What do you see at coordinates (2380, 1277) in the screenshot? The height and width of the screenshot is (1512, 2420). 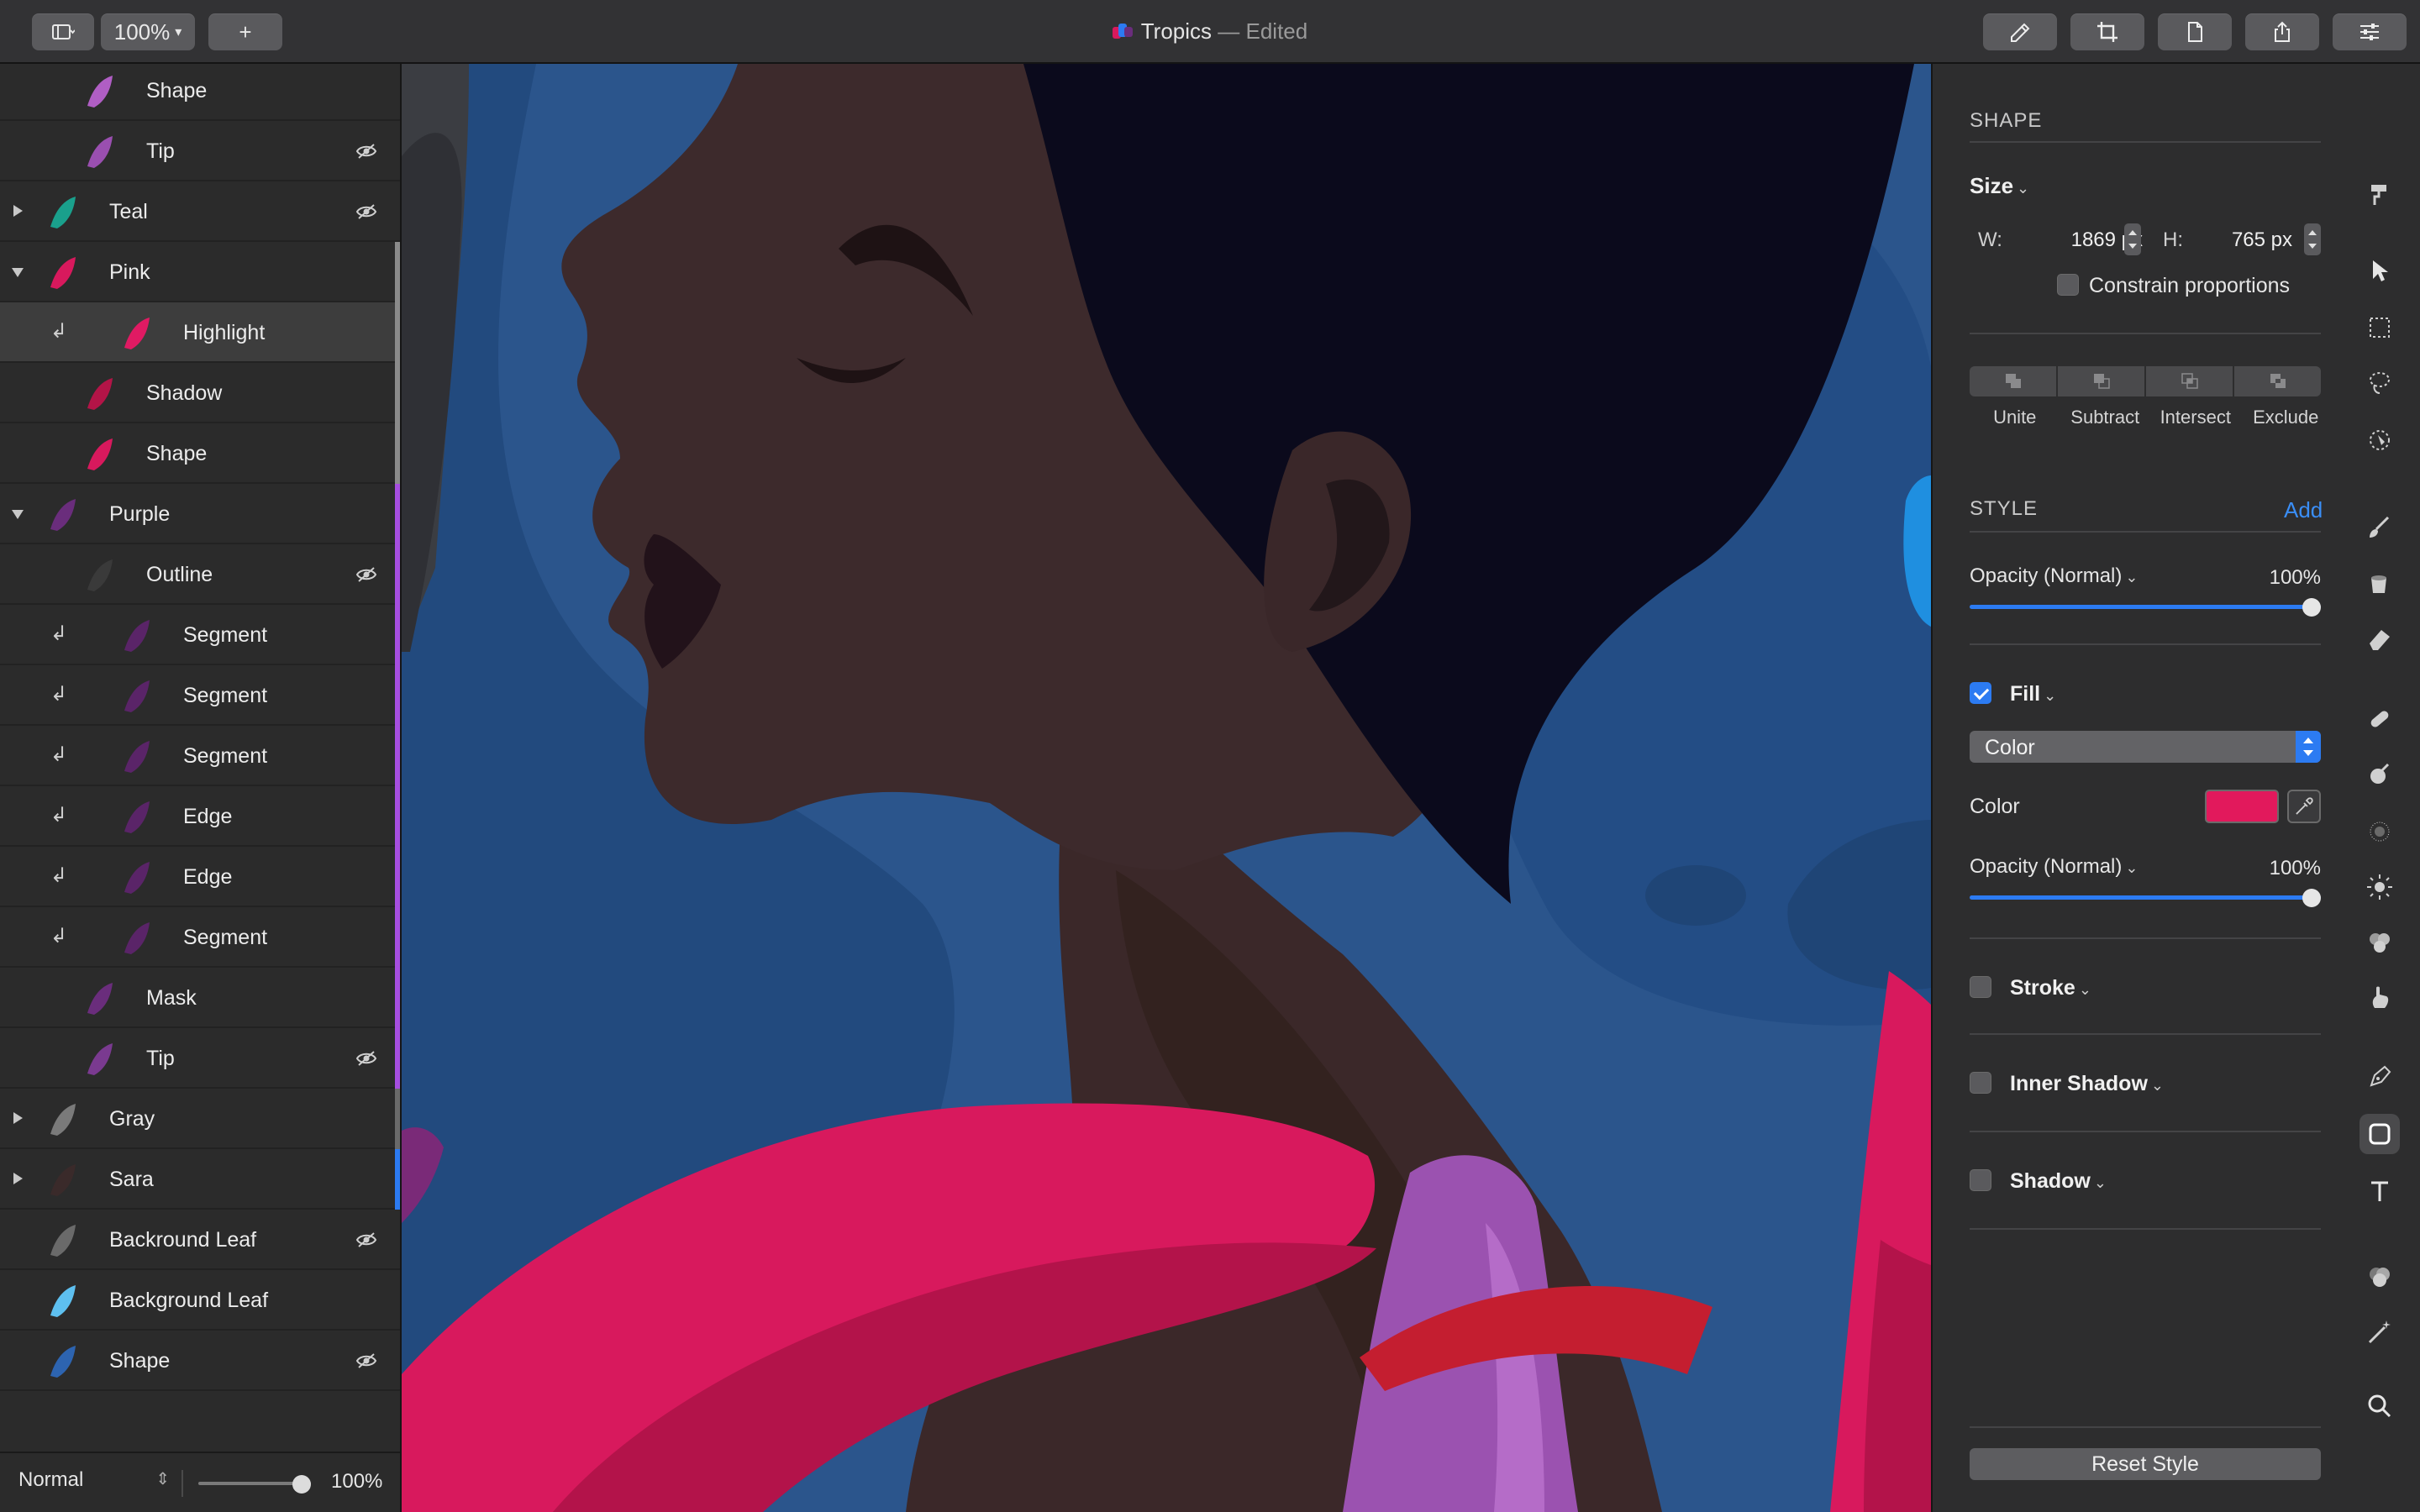 I see `color-adjust-tool-button` at bounding box center [2380, 1277].